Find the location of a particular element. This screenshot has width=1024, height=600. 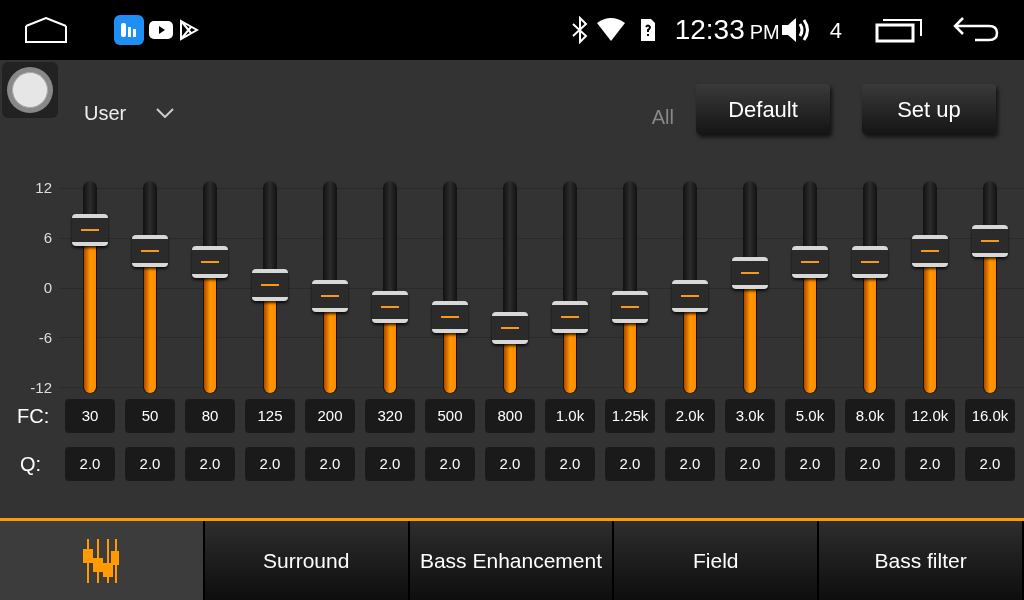

scale-label: 6 is located at coordinates (47, 238).